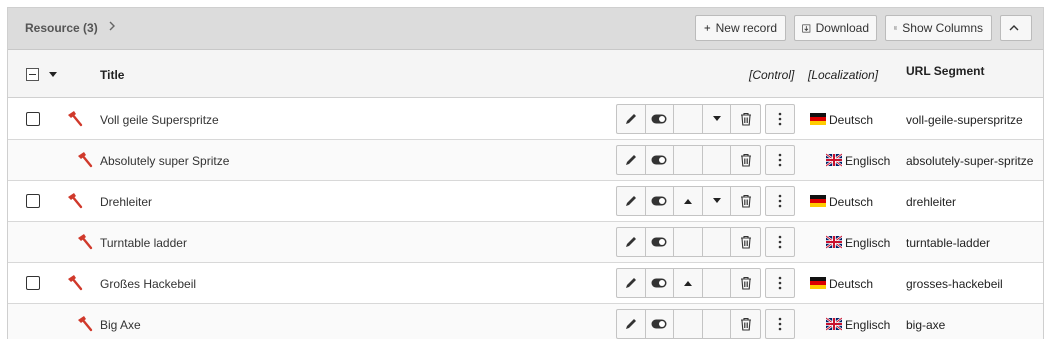 The width and height of the screenshot is (1051, 339). I want to click on column-control: [Control], so click(772, 75).